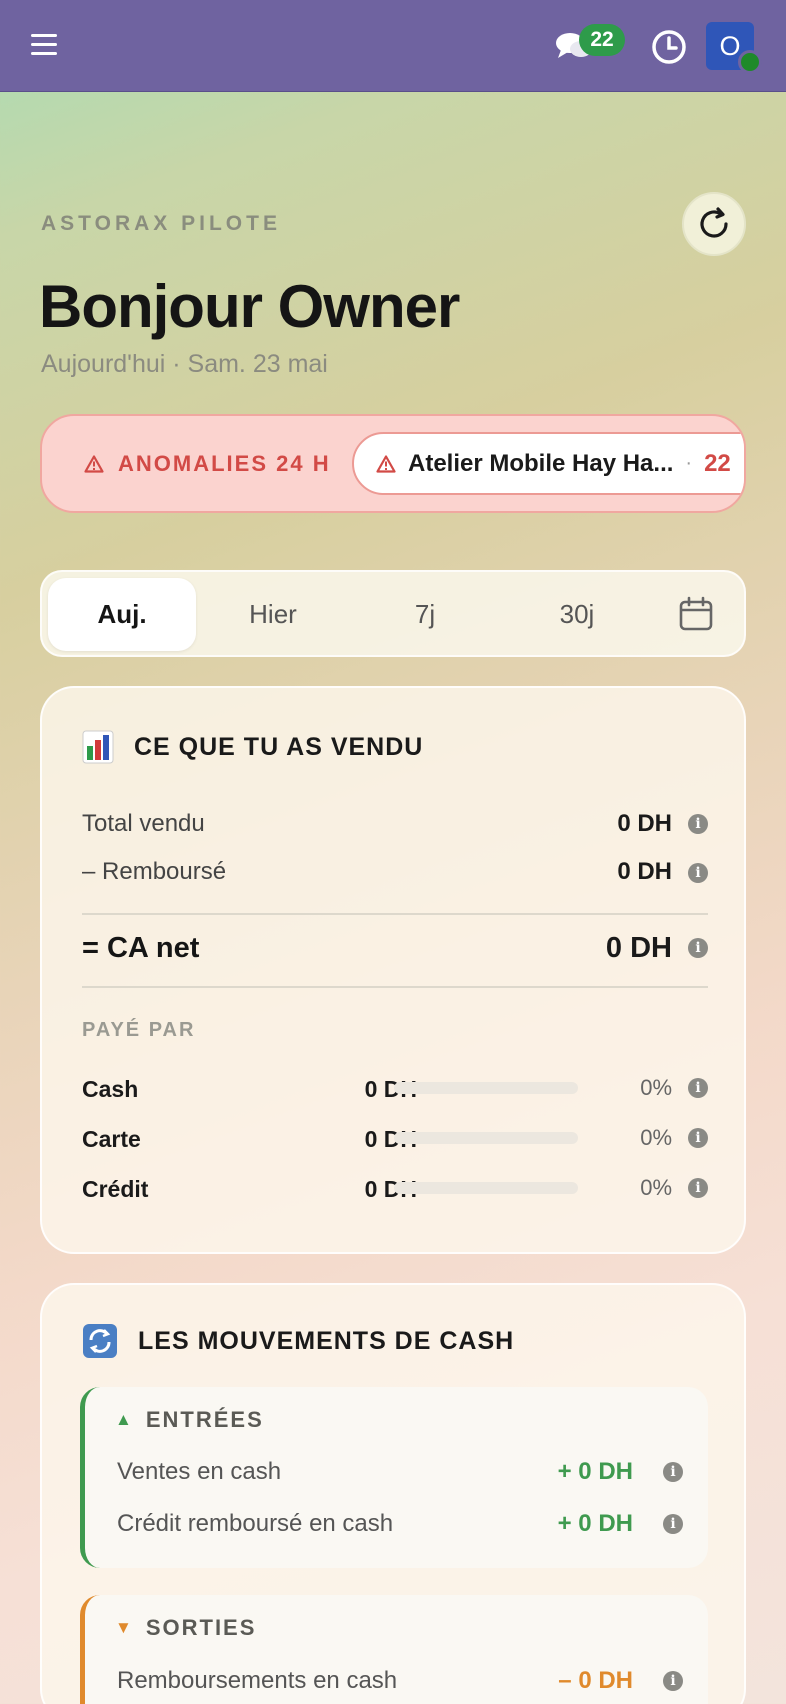 The height and width of the screenshot is (1704, 786). Describe the element at coordinates (656, 1187) in the screenshot. I see `payment-credit-percent: 0%` at that location.